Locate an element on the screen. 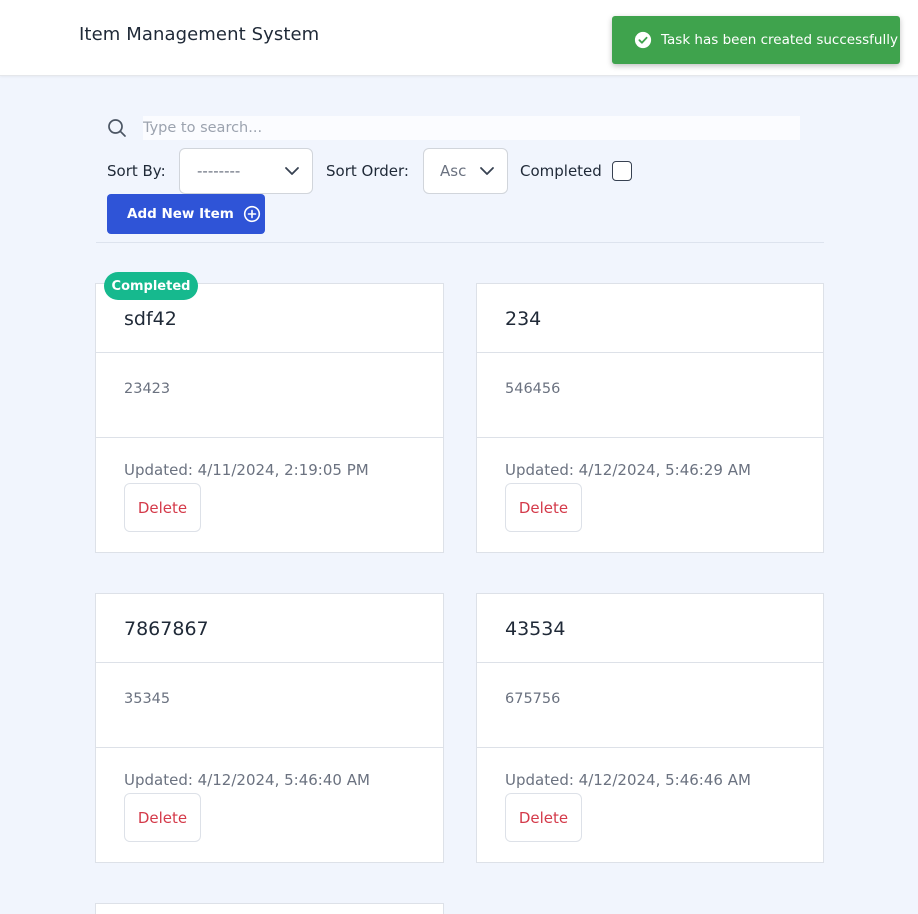 Image resolution: width=918 pixels, height=914 pixels. completed-badge: Completed is located at coordinates (151, 286).